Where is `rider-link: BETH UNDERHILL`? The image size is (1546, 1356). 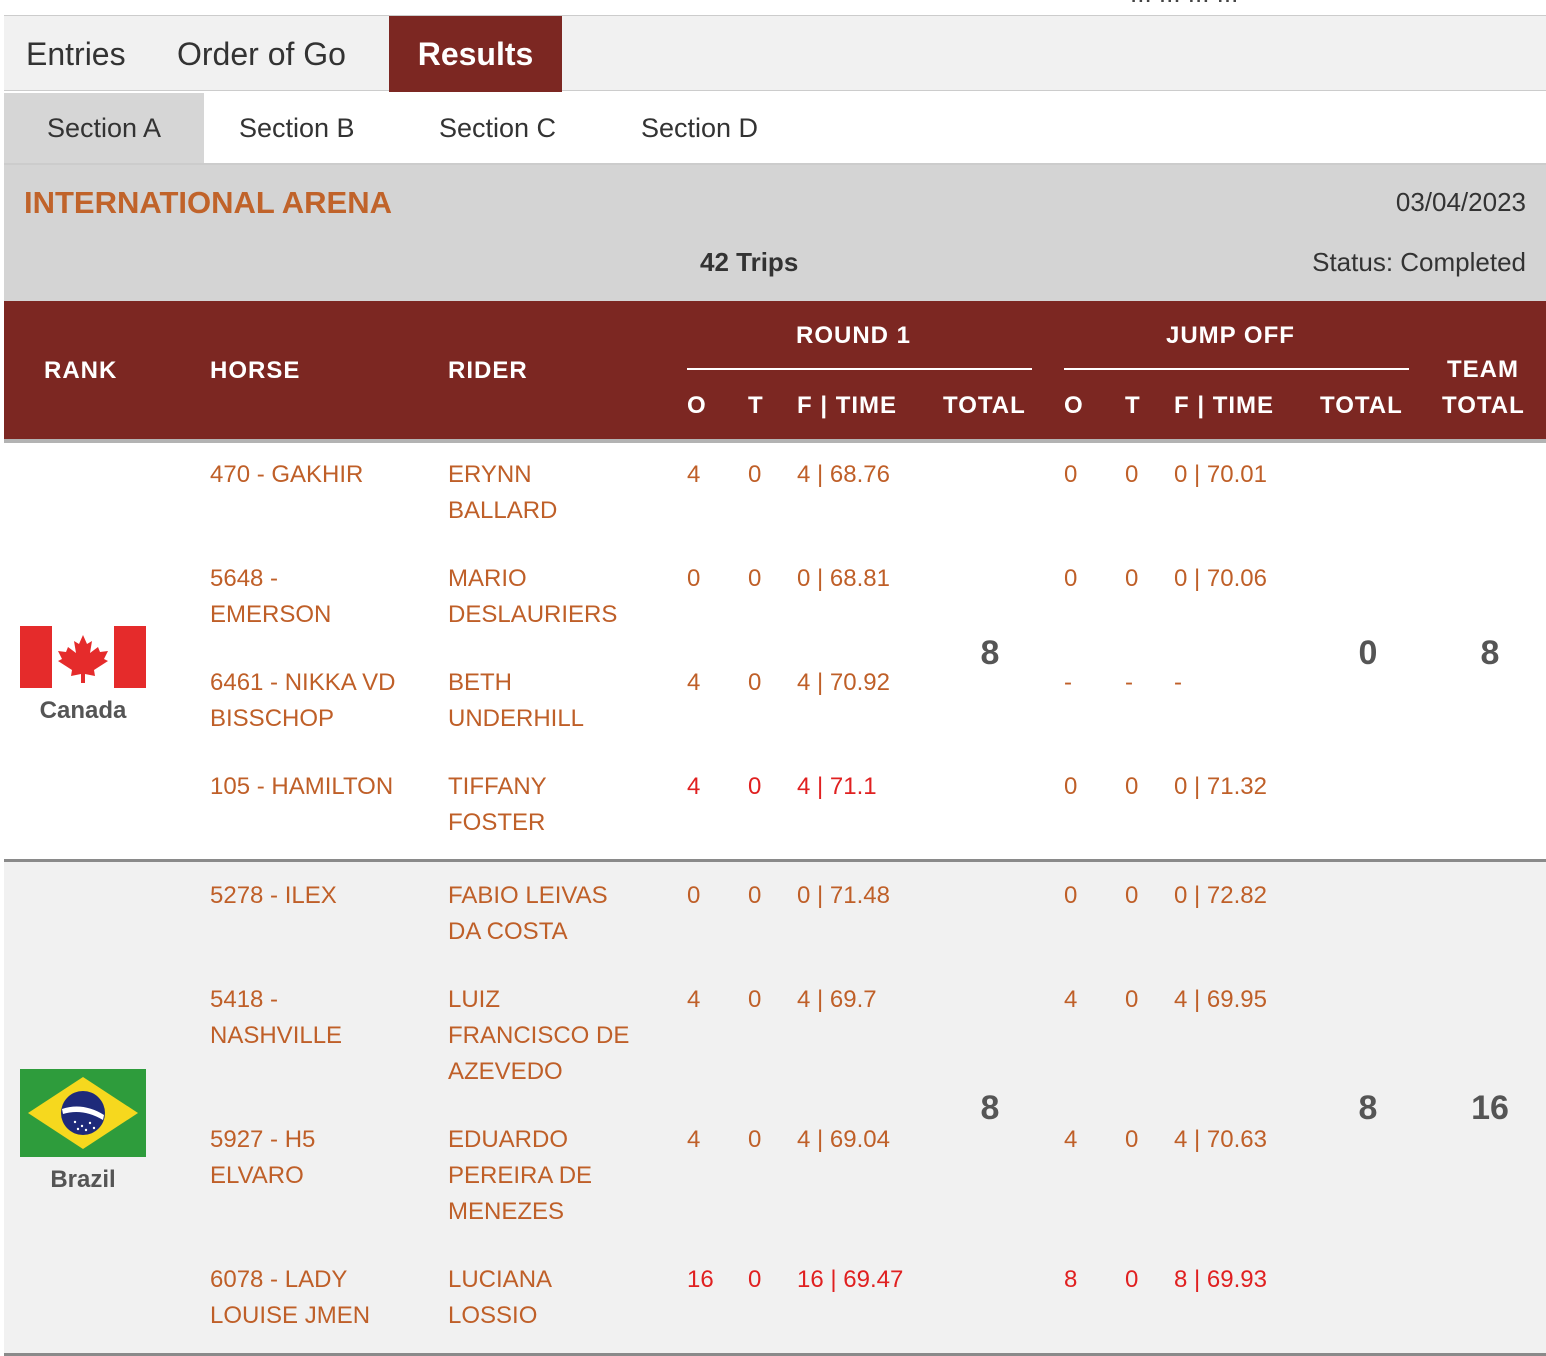 rider-link: BETH UNDERHILL is located at coordinates (516, 701).